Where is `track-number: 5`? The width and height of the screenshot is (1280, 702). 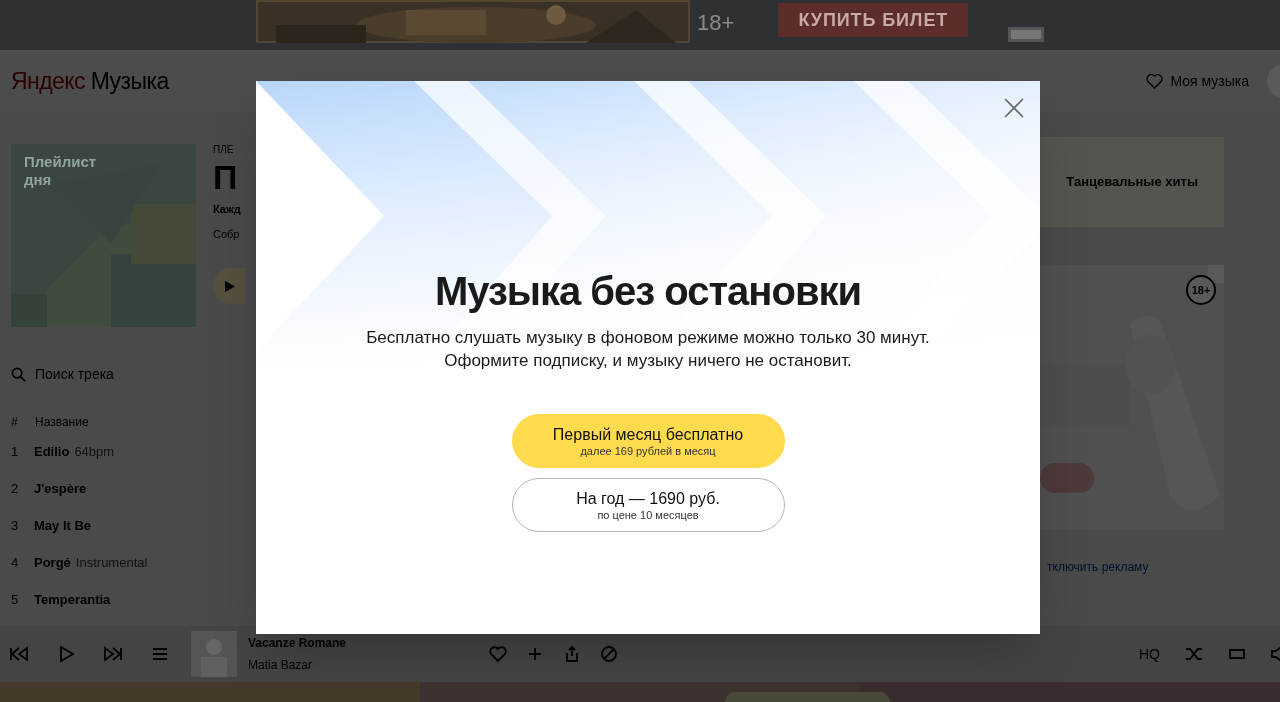
track-number: 5 is located at coordinates (15, 599).